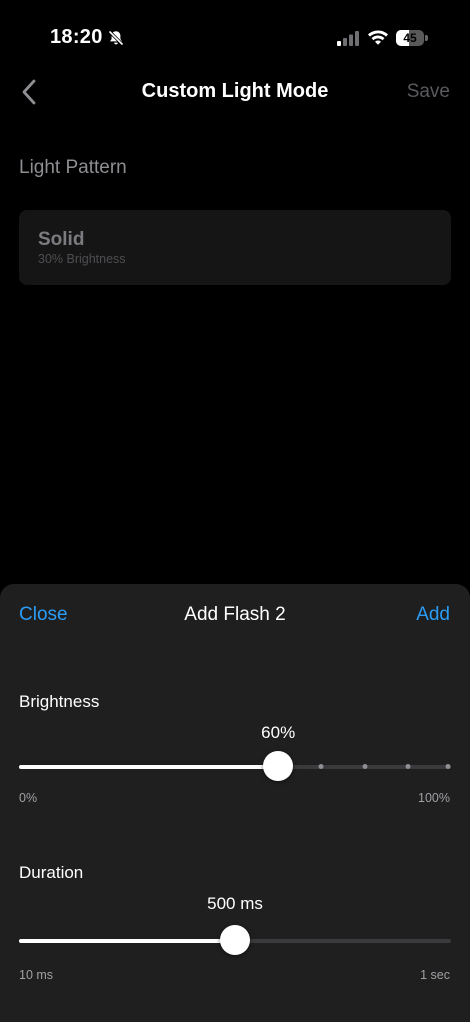  What do you see at coordinates (434, 798) in the screenshot?
I see `brightness-max-label: 100%` at bounding box center [434, 798].